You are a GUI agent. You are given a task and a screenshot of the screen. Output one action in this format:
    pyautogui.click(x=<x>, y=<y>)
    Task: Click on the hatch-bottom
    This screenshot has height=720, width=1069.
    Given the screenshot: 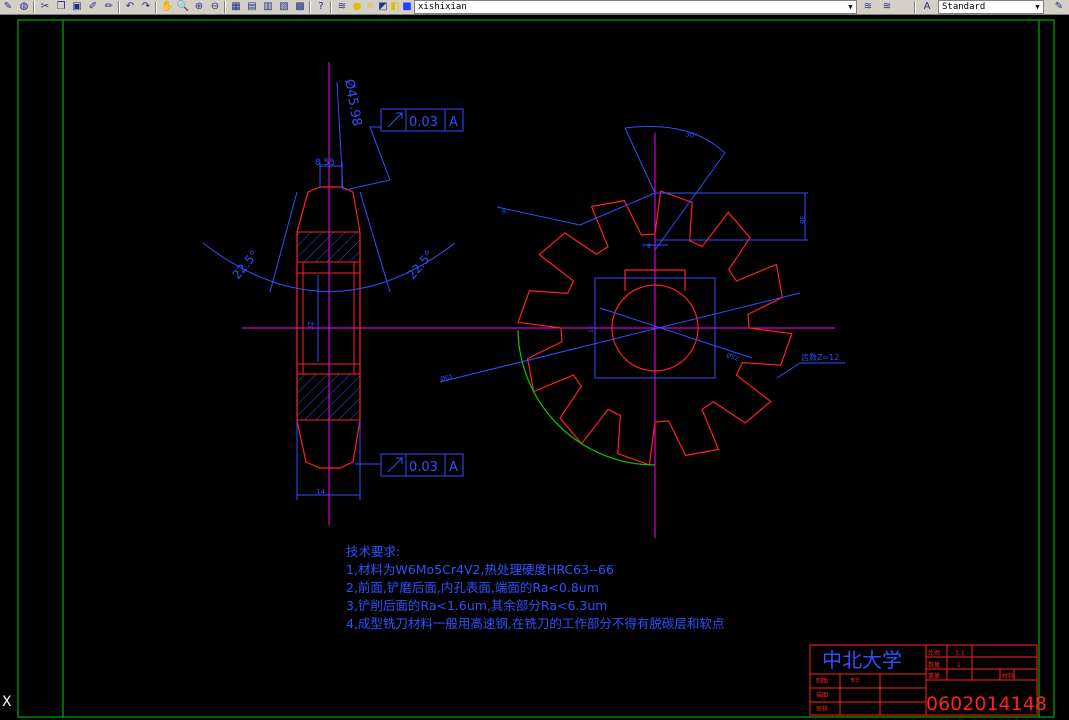 What is the action you would take?
    pyautogui.click(x=328, y=397)
    